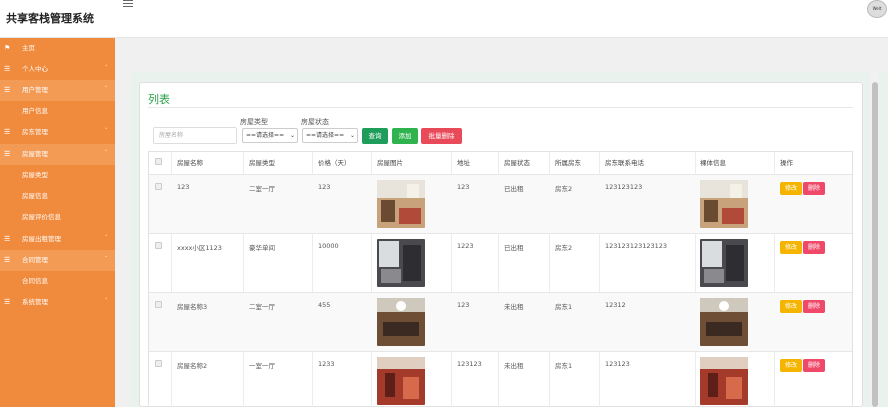 This screenshot has height=407, width=888. Describe the element at coordinates (514, 366) in the screenshot. I see `cell-status: 未出租` at that location.